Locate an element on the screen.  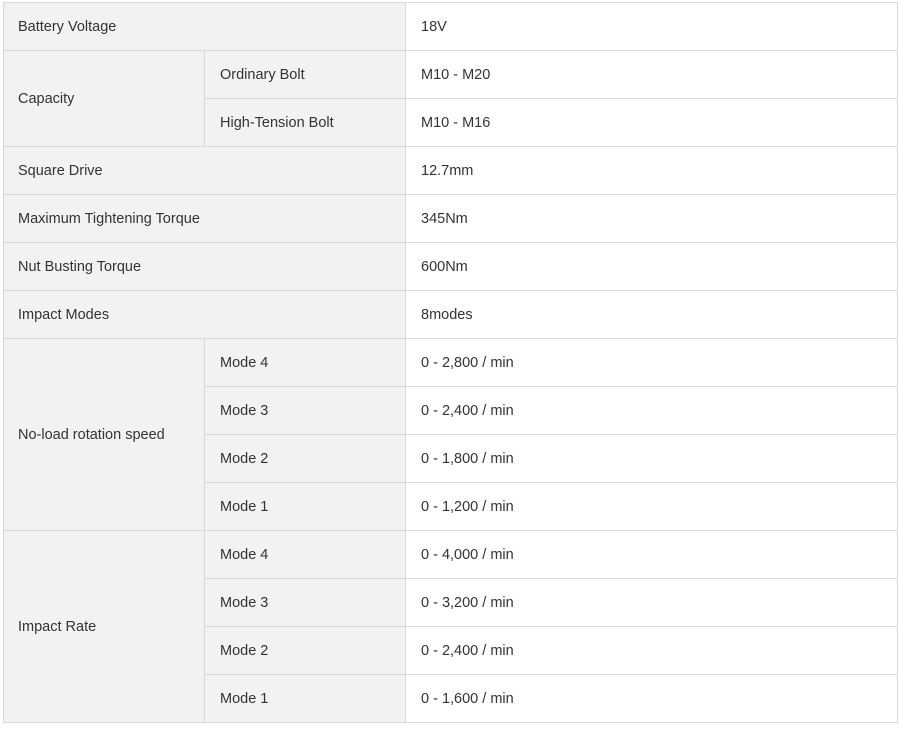
table-row-impact-modes: Impact Modes 8modes is located at coordinates (450, 314).